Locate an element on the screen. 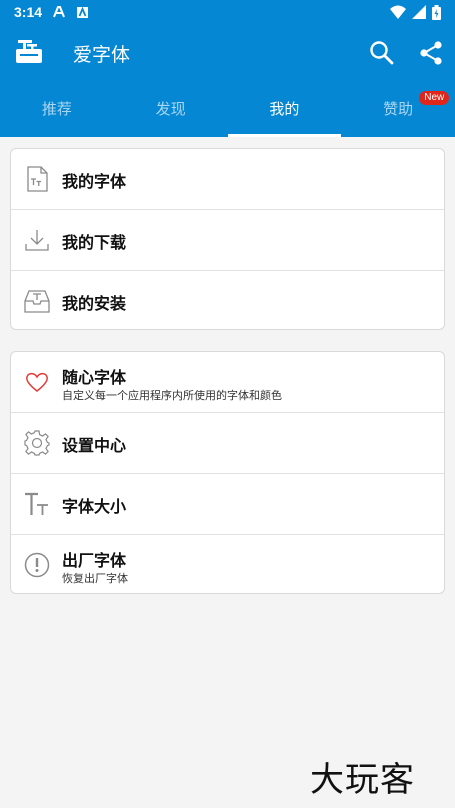  tab-recommend: 推荐 is located at coordinates (57, 108).